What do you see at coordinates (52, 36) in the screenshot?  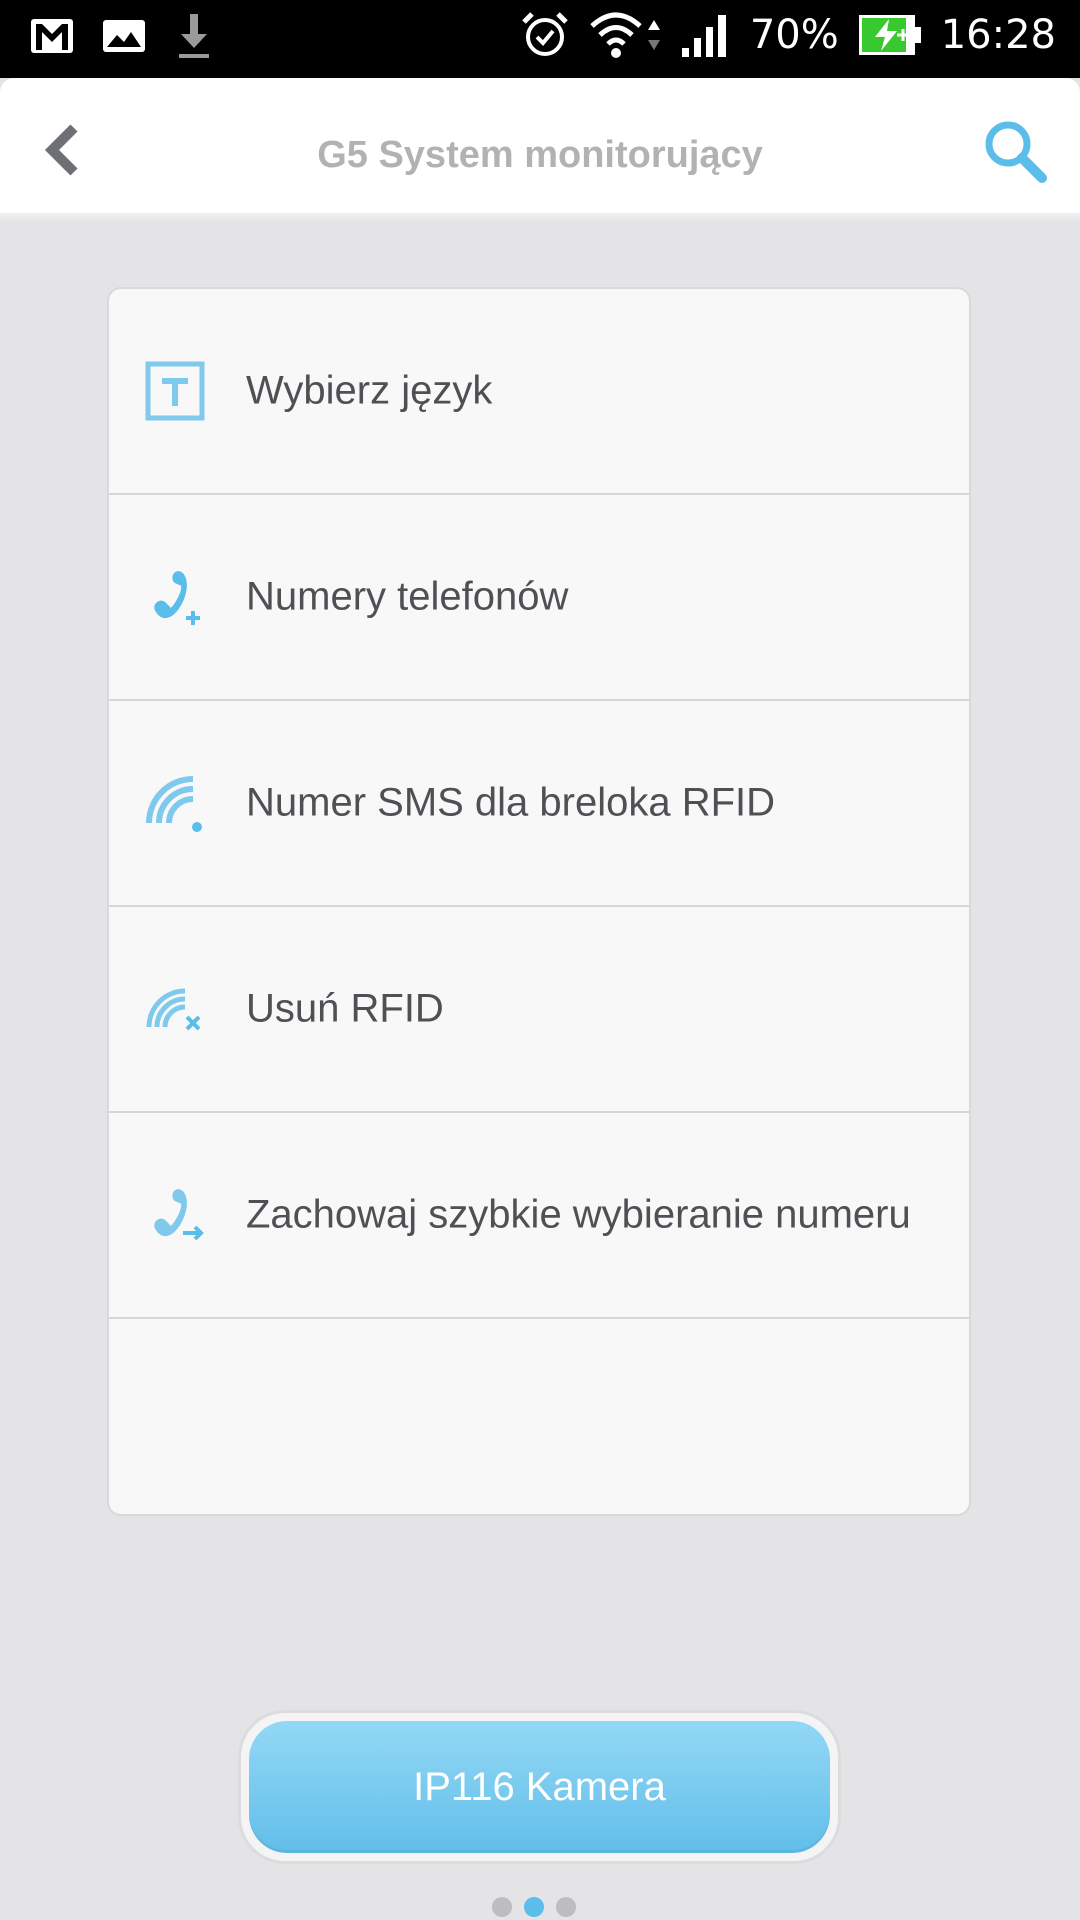 I see `gmail-icon` at bounding box center [52, 36].